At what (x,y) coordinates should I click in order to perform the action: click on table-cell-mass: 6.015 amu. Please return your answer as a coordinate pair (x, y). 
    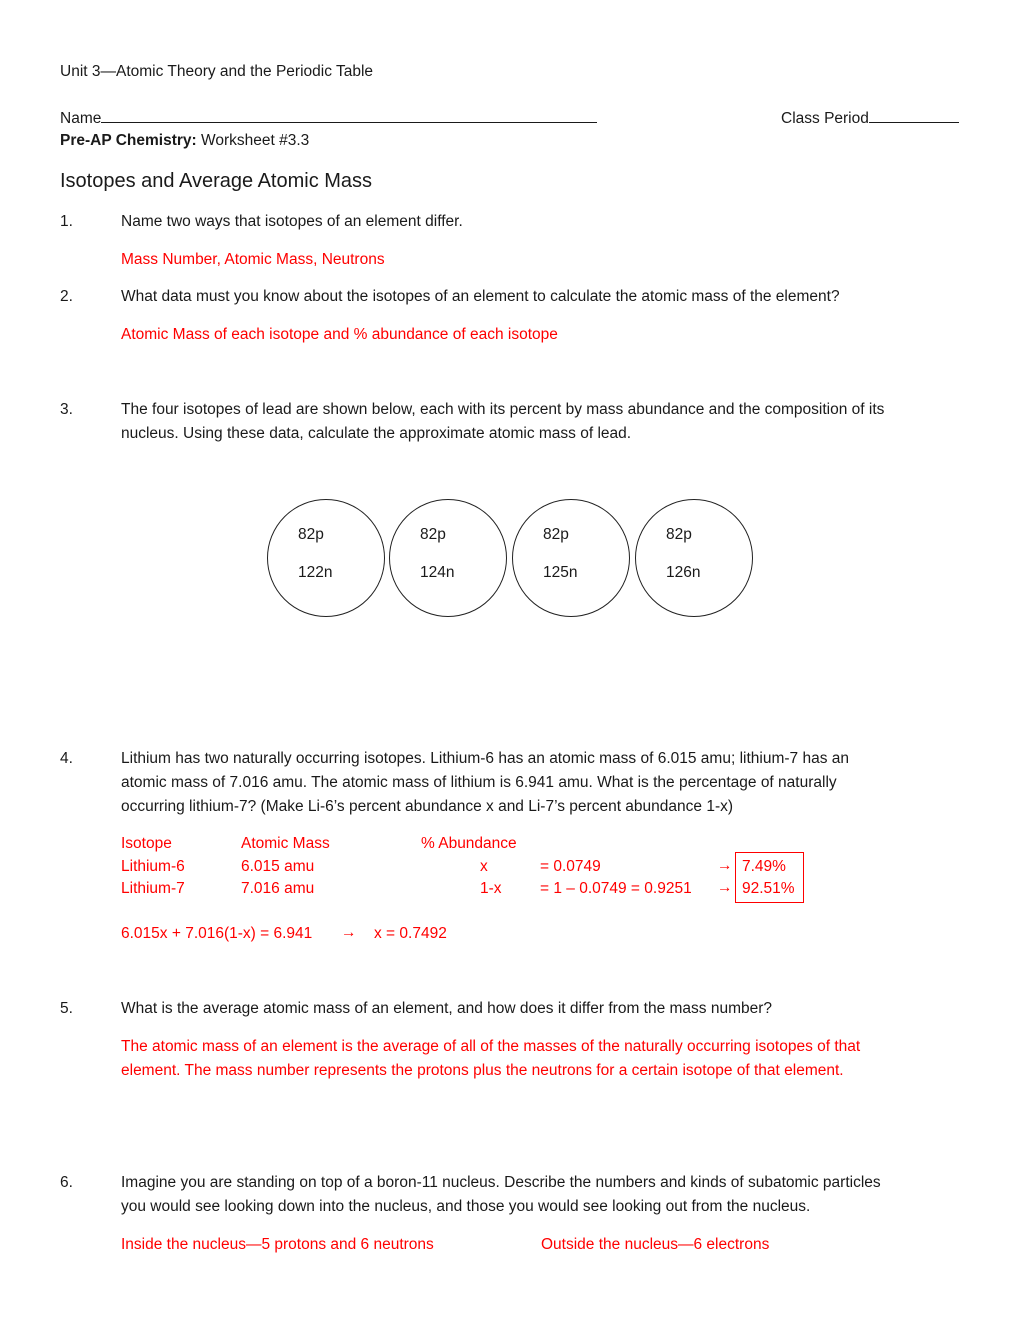
    Looking at the image, I should click on (278, 866).